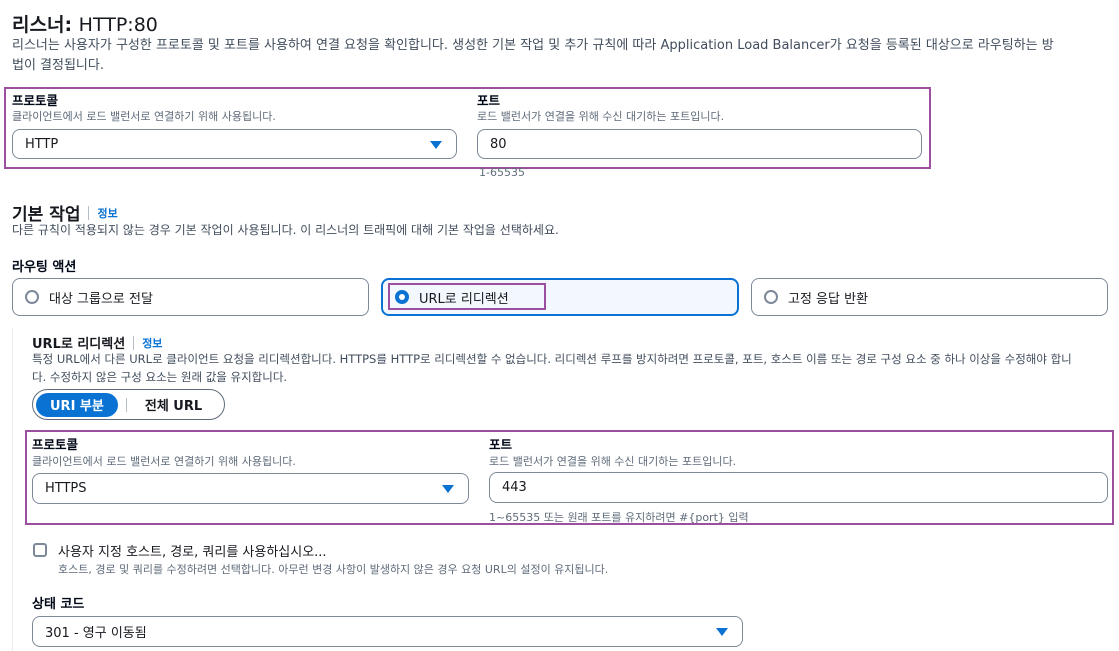  I want to click on listener-protocol-select: HTTP, so click(234, 144).